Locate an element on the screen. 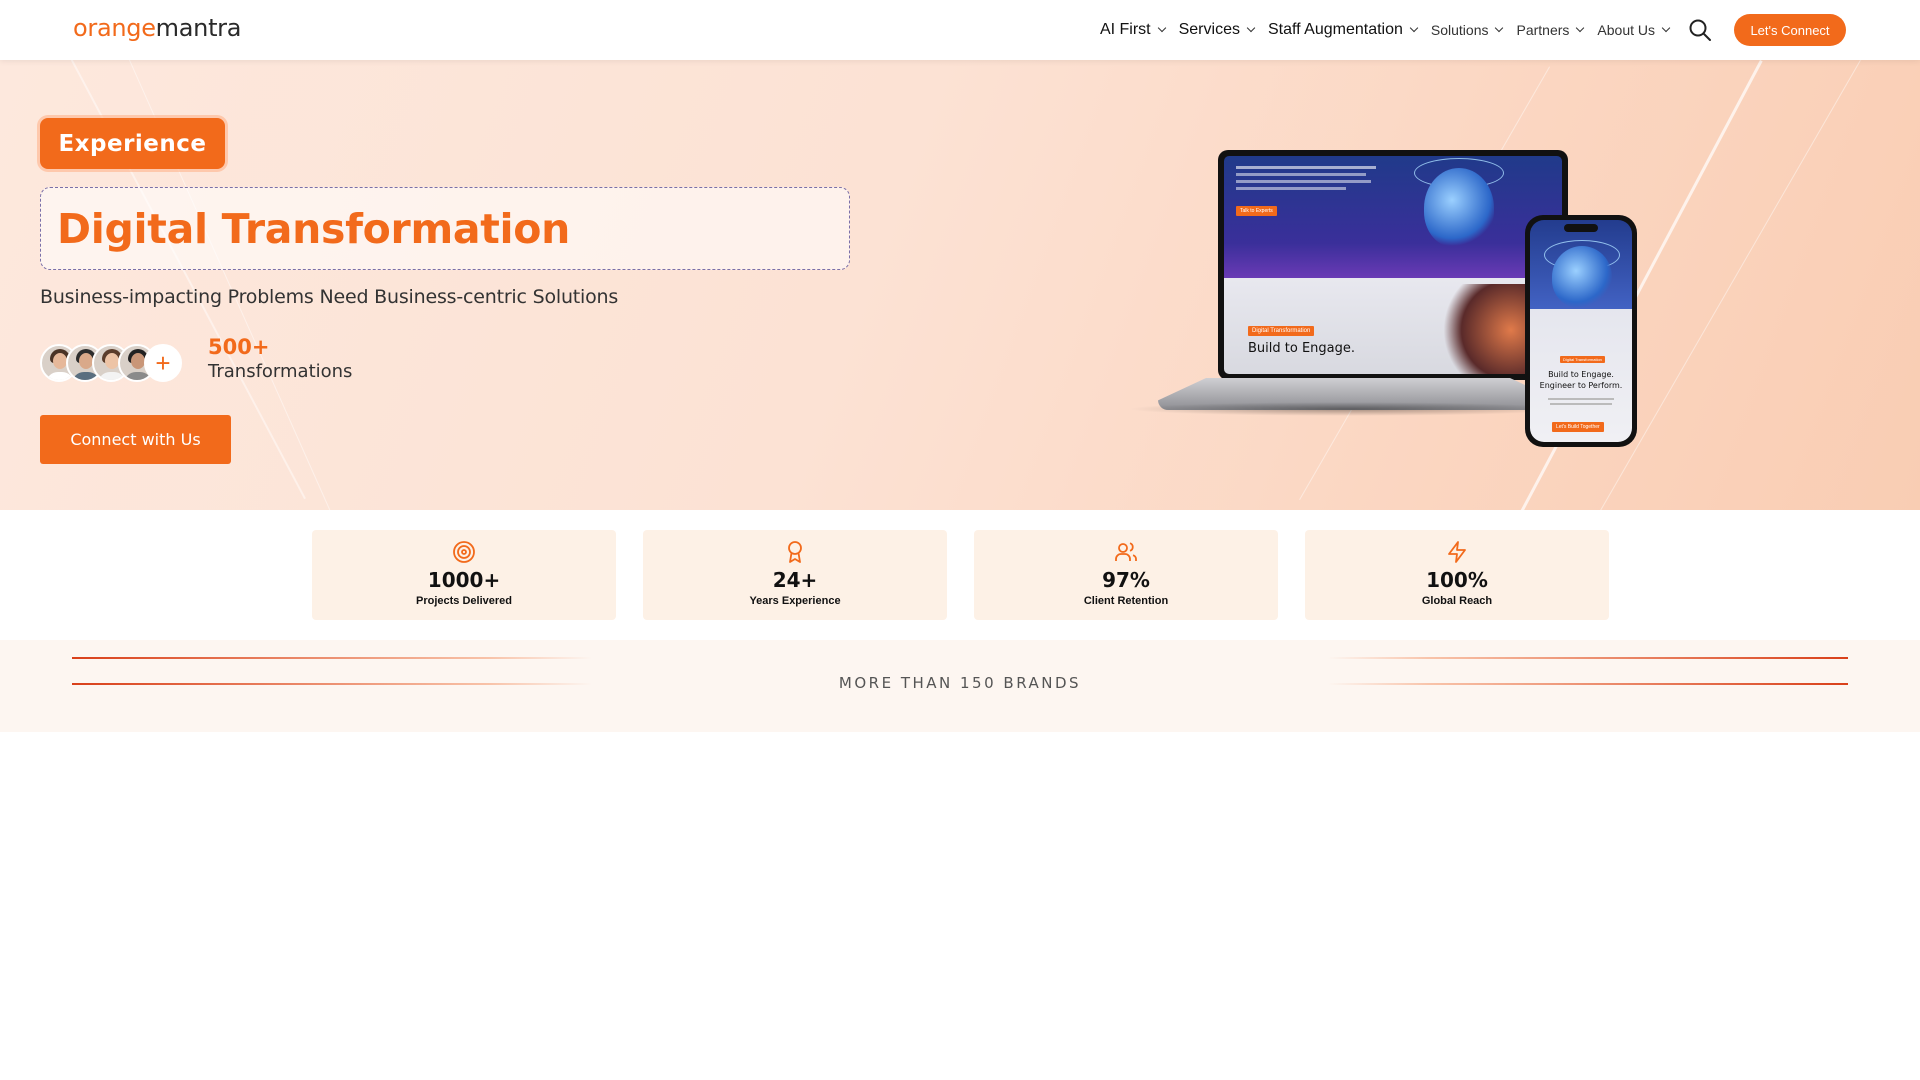 The image size is (1920, 1080). phone-mini-heading-1: Build to Engage. is located at coordinates (1581, 374).